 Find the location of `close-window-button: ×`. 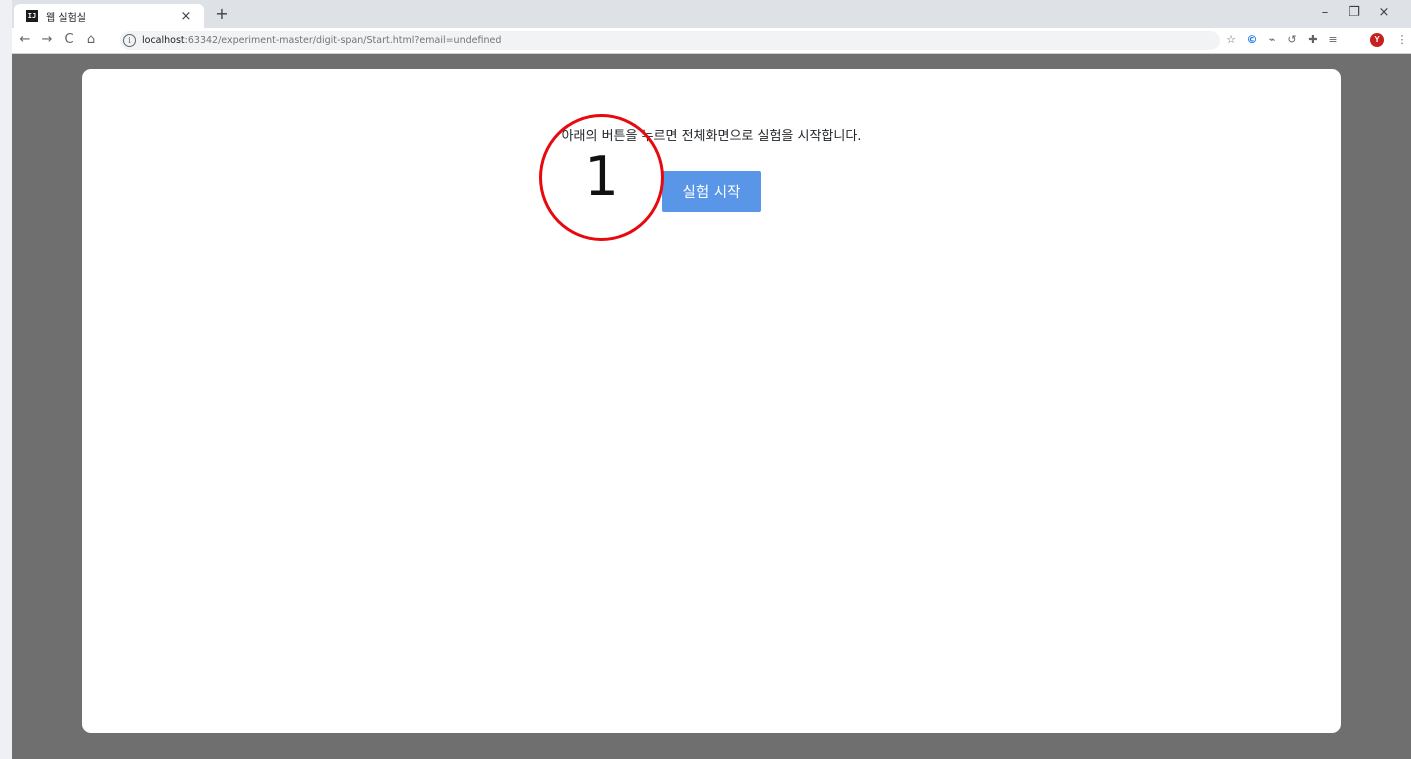

close-window-button: × is located at coordinates (1384, 13).